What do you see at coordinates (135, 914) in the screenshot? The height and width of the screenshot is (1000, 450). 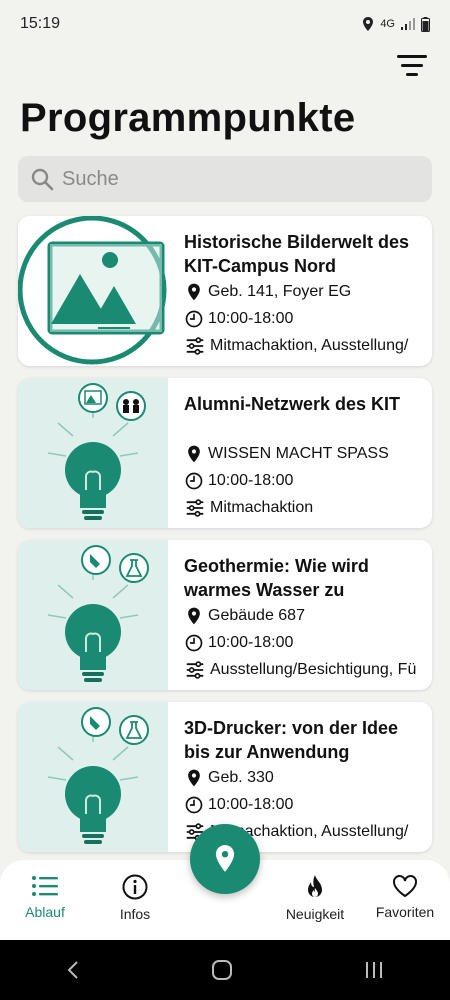 I see `nav-label: Infos` at bounding box center [135, 914].